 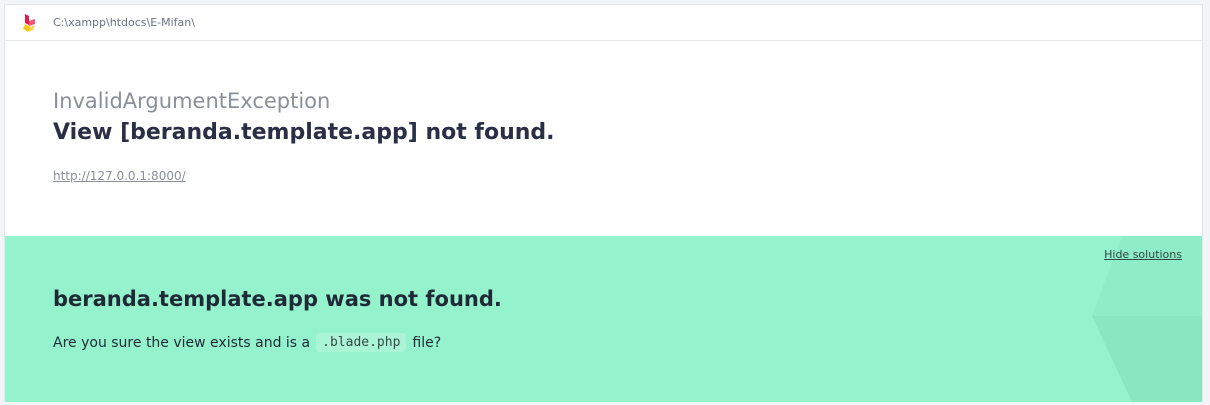 What do you see at coordinates (603, 23) in the screenshot?
I see `topbar: C:\xampp\htdocs\E-Mifan\` at bounding box center [603, 23].